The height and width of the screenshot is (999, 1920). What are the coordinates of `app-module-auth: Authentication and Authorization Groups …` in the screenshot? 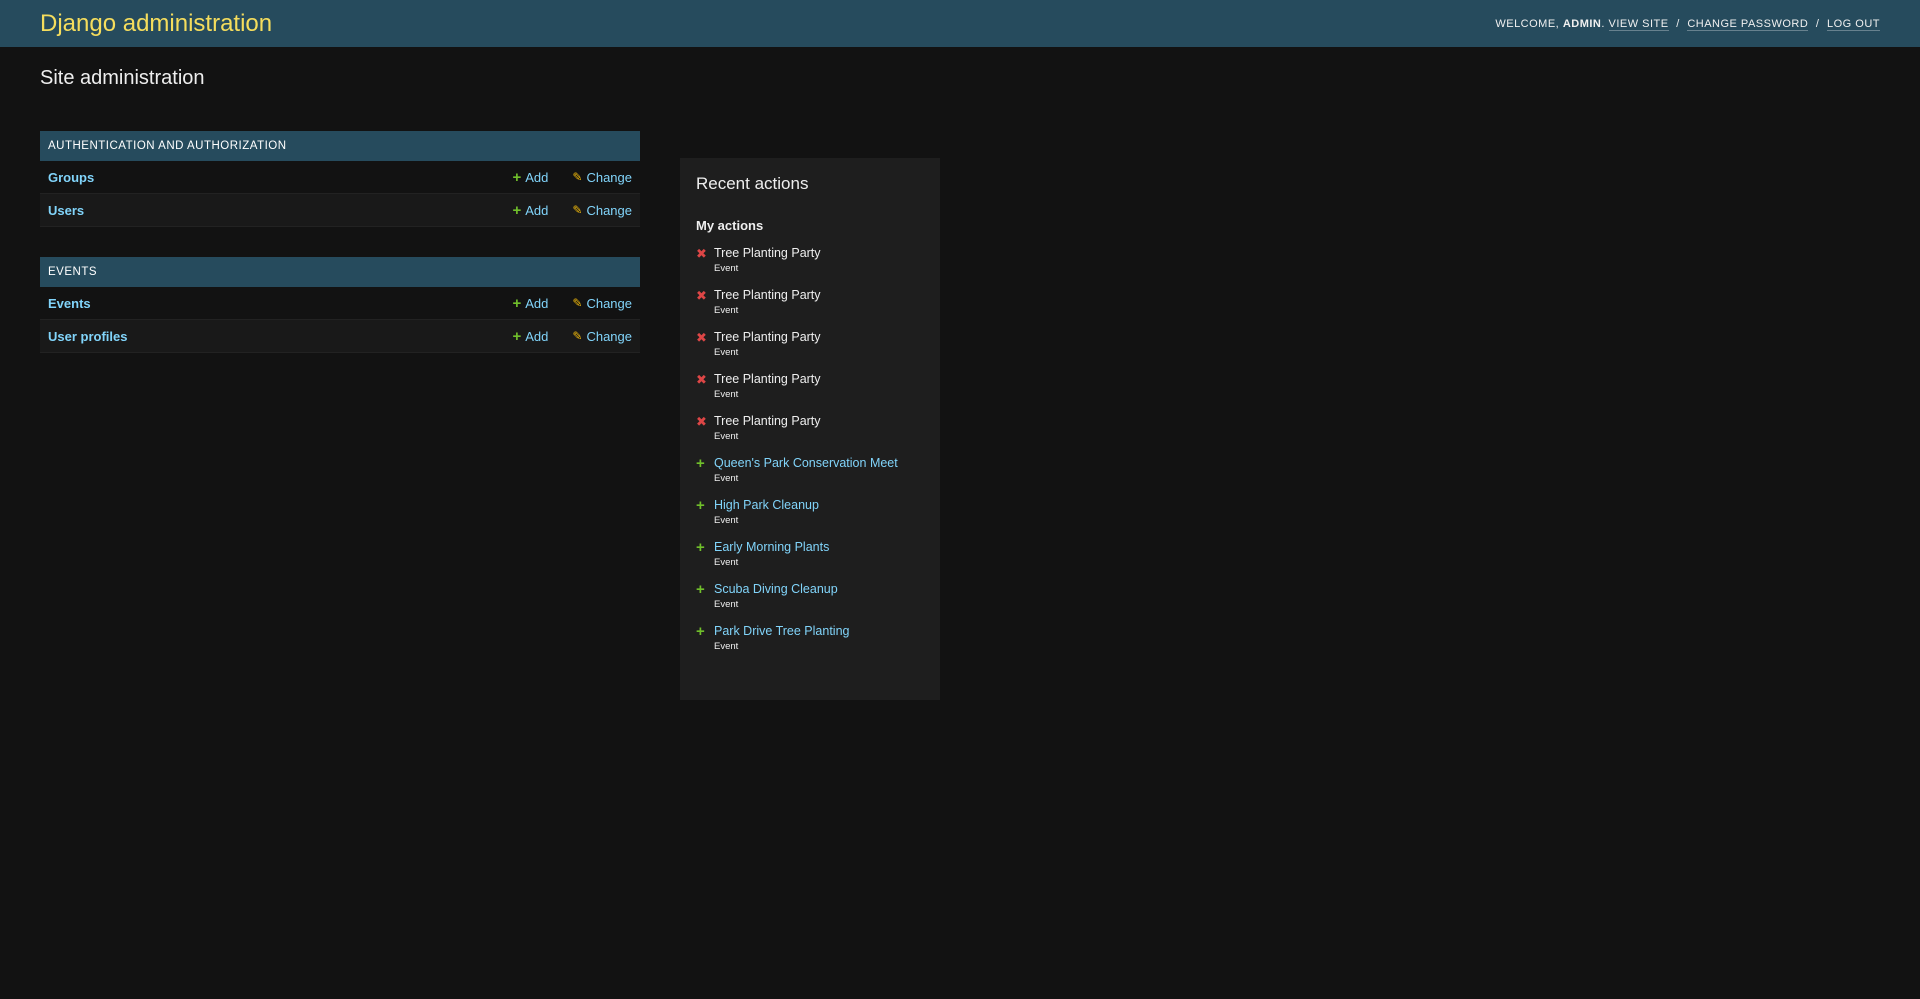 It's located at (340, 179).